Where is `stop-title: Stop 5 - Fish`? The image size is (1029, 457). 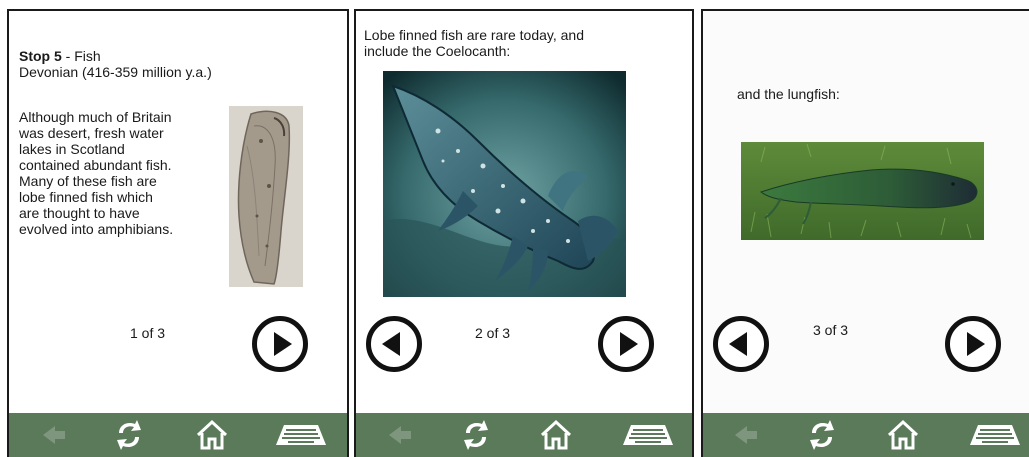
stop-title: Stop 5 - Fish is located at coordinates (60, 56).